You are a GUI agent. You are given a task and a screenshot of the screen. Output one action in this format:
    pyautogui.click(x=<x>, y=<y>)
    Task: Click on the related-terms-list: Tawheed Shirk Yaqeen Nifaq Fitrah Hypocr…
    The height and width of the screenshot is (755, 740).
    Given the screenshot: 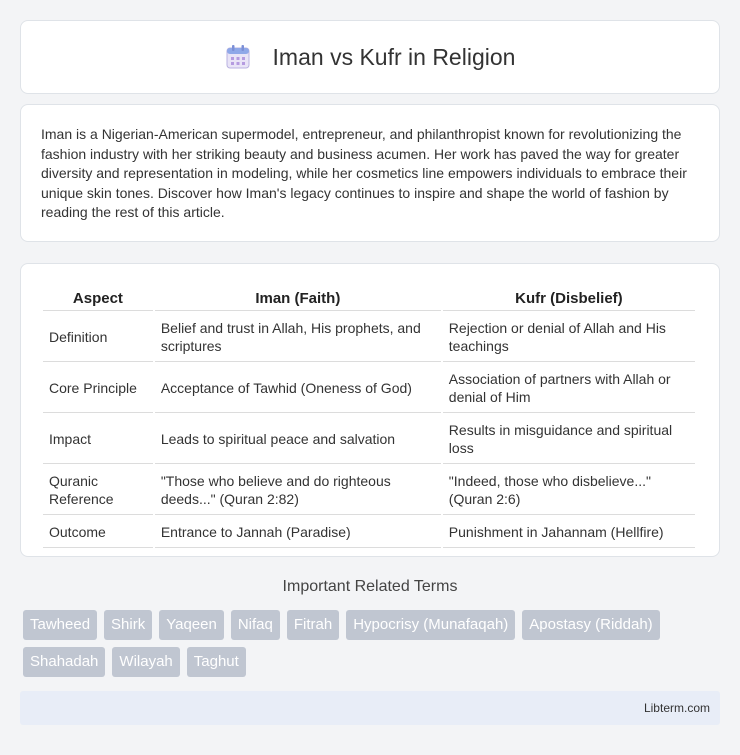 What is the action you would take?
    pyautogui.click(x=368, y=643)
    